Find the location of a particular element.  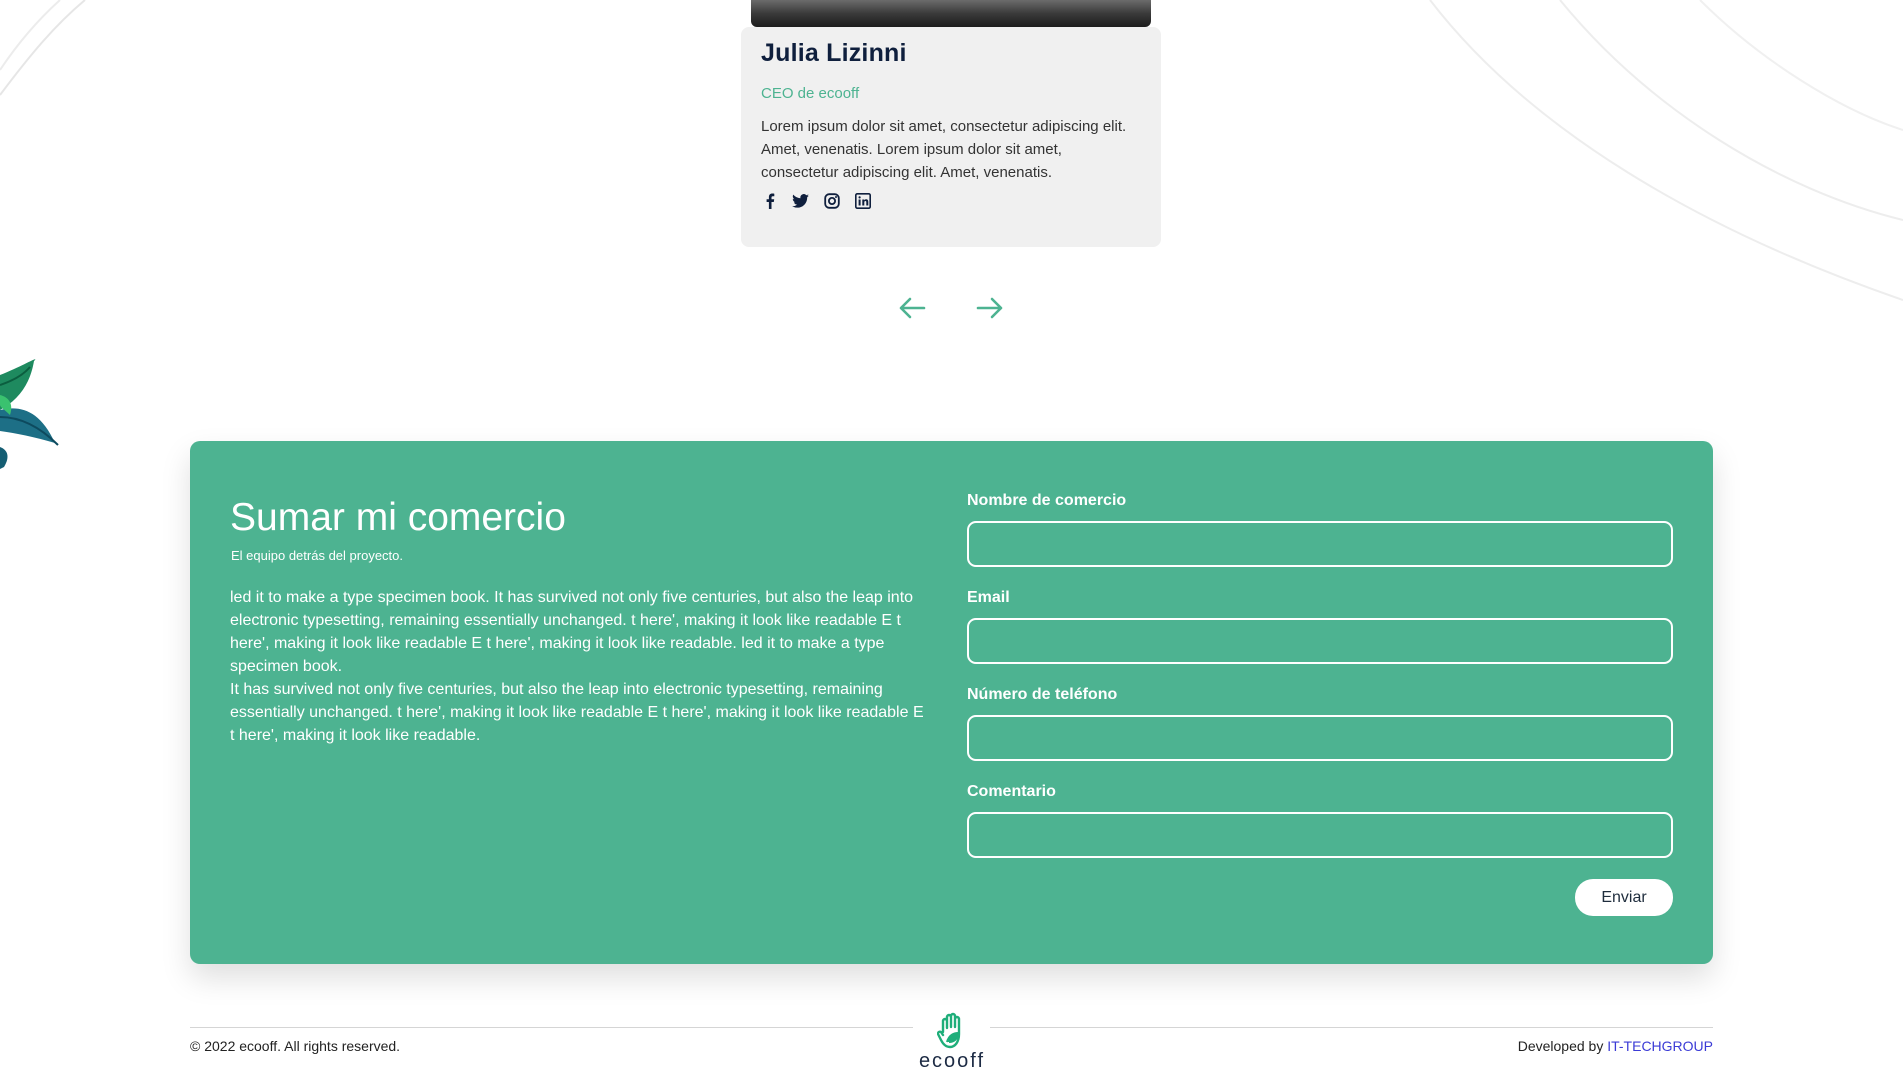

developer-link: IT-TECHGROUP is located at coordinates (1660, 1046).